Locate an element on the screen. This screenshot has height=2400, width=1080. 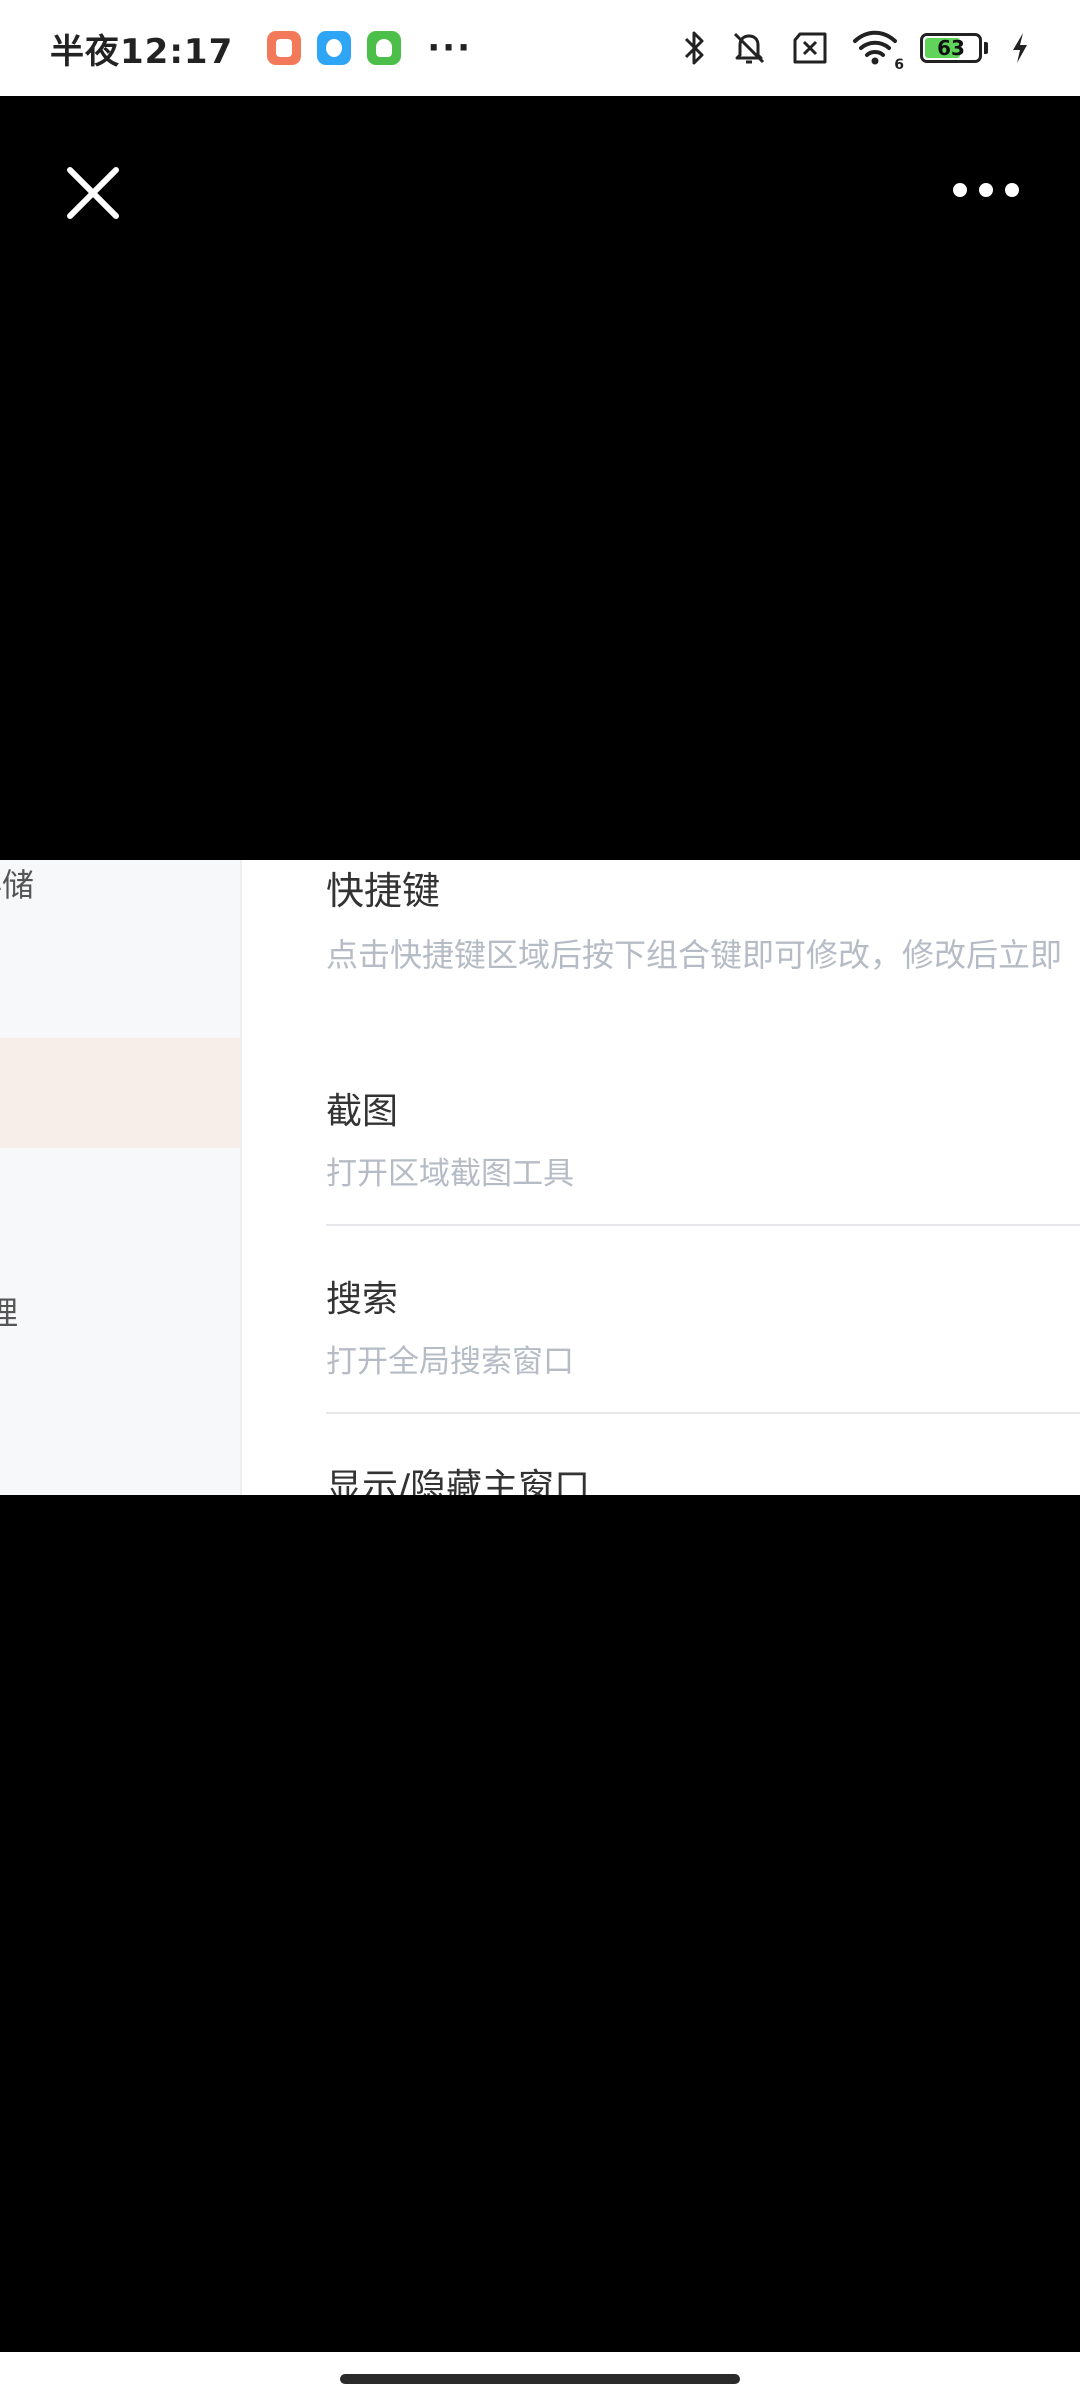
more-icon is located at coordinates (986, 190).